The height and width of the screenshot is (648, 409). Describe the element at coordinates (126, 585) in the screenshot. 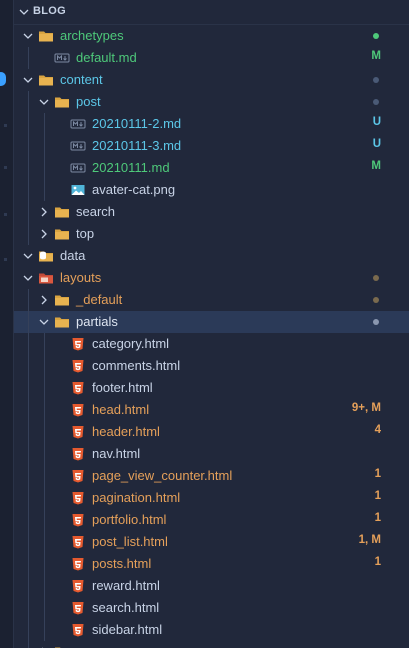

I see `tree-item-label: reward.html` at that location.